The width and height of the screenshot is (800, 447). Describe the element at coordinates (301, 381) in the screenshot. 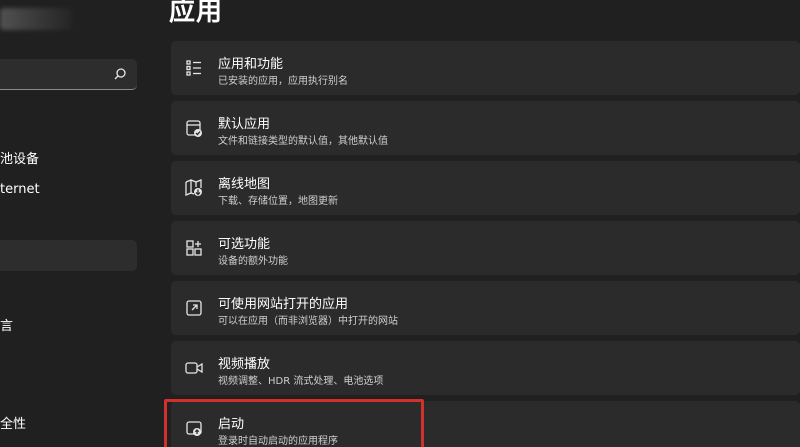

I see `card-subtitle: 视频调整、HDR 流式处理、电池选项` at that location.